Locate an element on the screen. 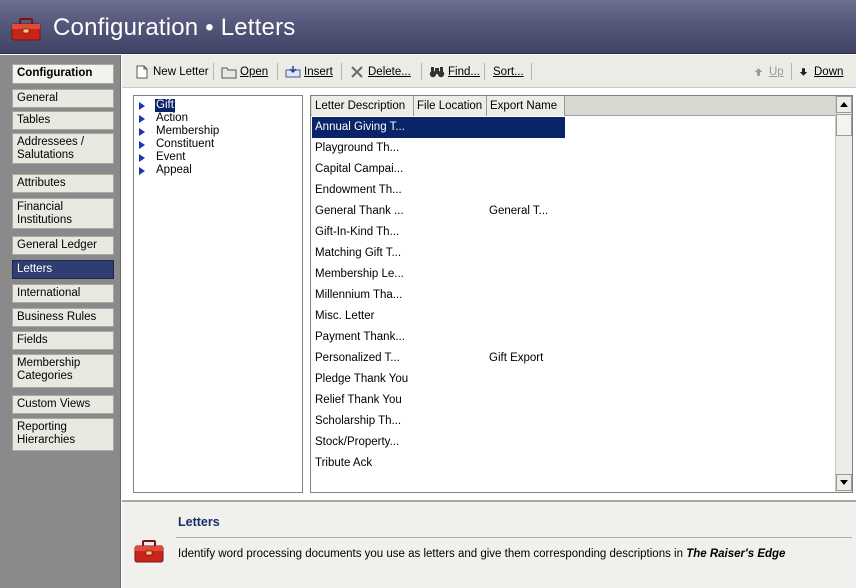 Image resolution: width=856 pixels, height=588 pixels. scroll-up-button is located at coordinates (844, 104).